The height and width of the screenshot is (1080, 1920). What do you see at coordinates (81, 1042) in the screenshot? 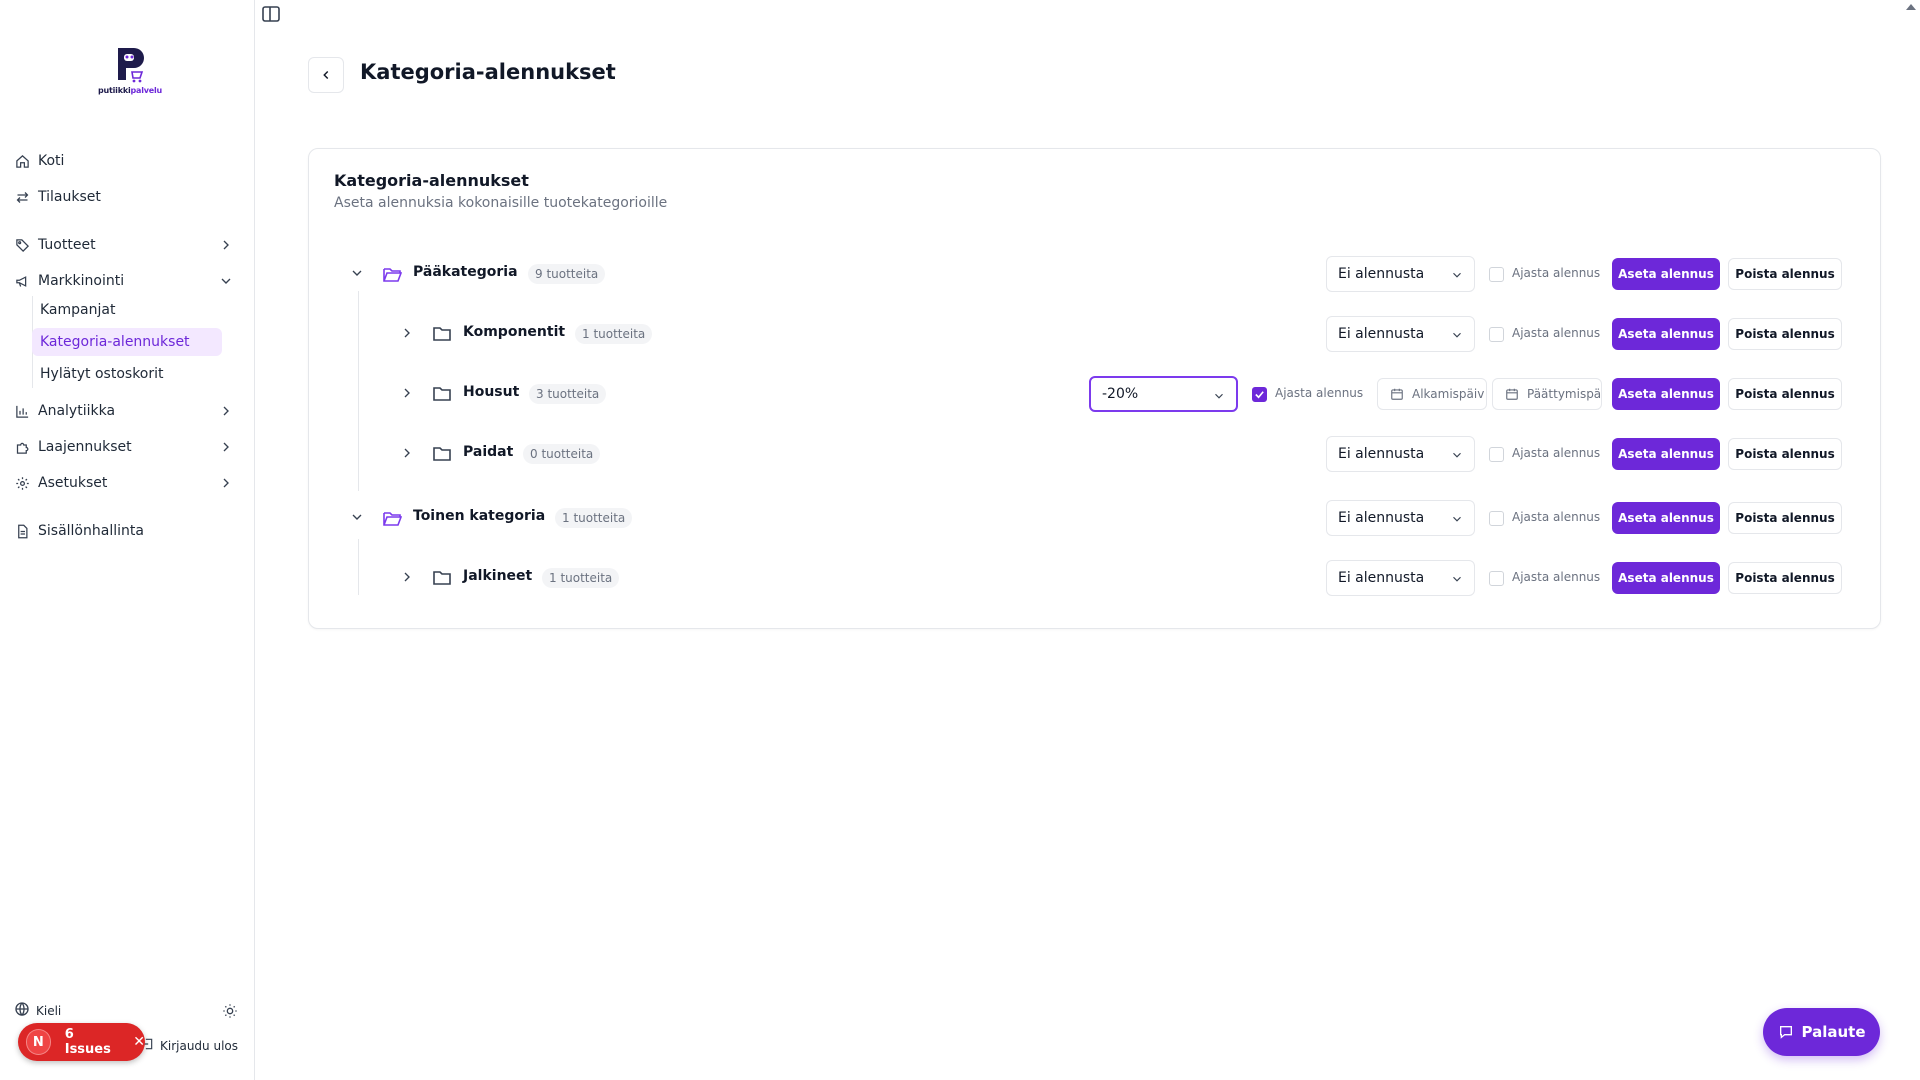
I see `issues-badge: N 6 Issues ✕` at bounding box center [81, 1042].